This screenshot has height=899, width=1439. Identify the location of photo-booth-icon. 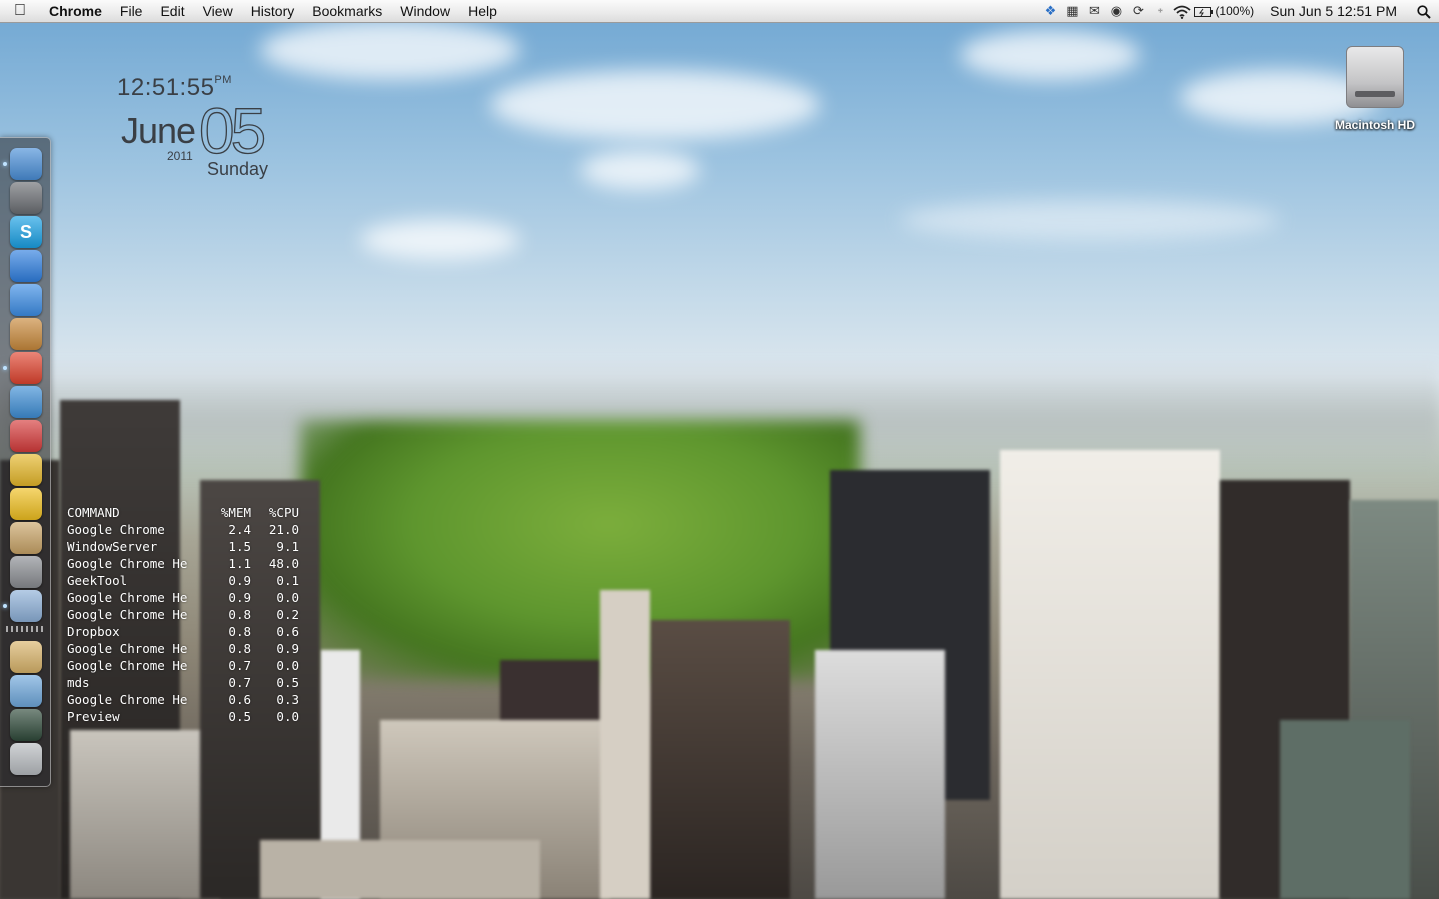
(26, 436).